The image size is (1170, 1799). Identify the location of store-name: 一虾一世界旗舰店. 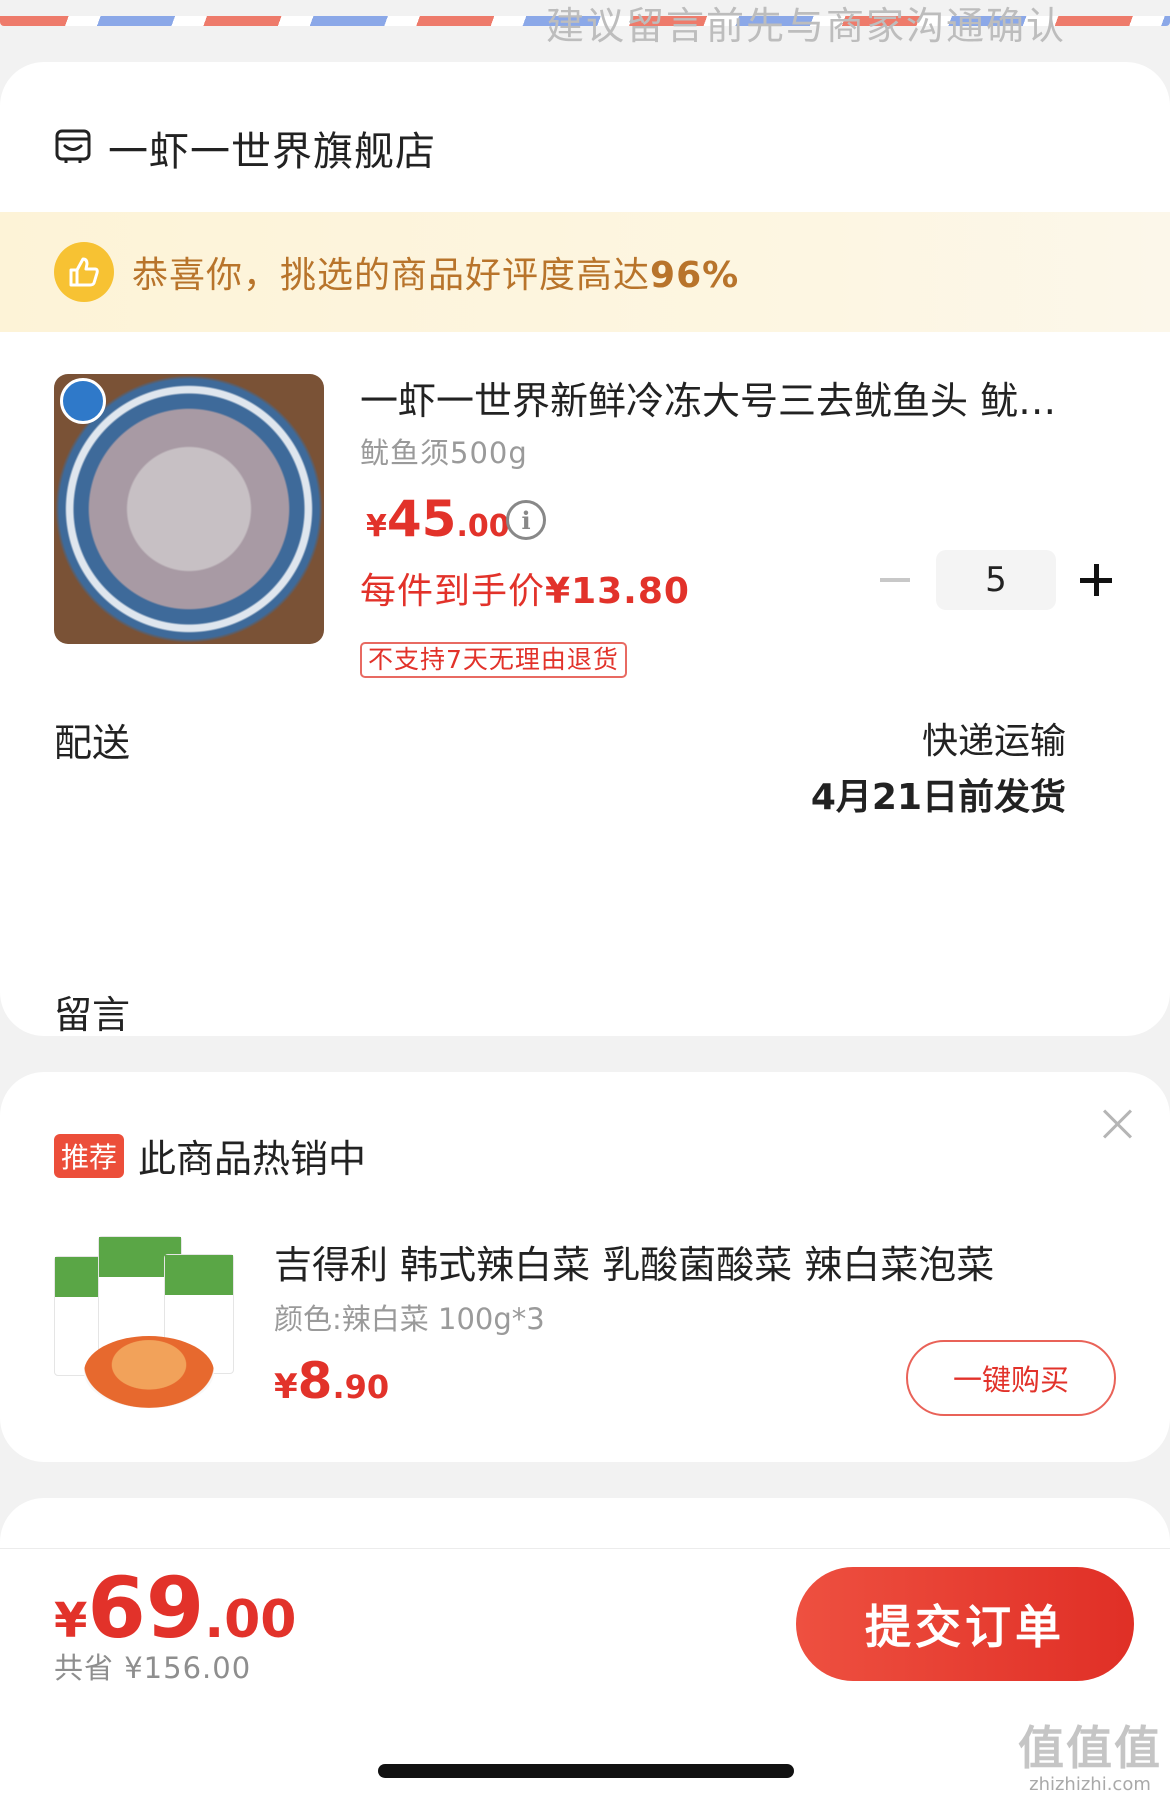
(272, 152).